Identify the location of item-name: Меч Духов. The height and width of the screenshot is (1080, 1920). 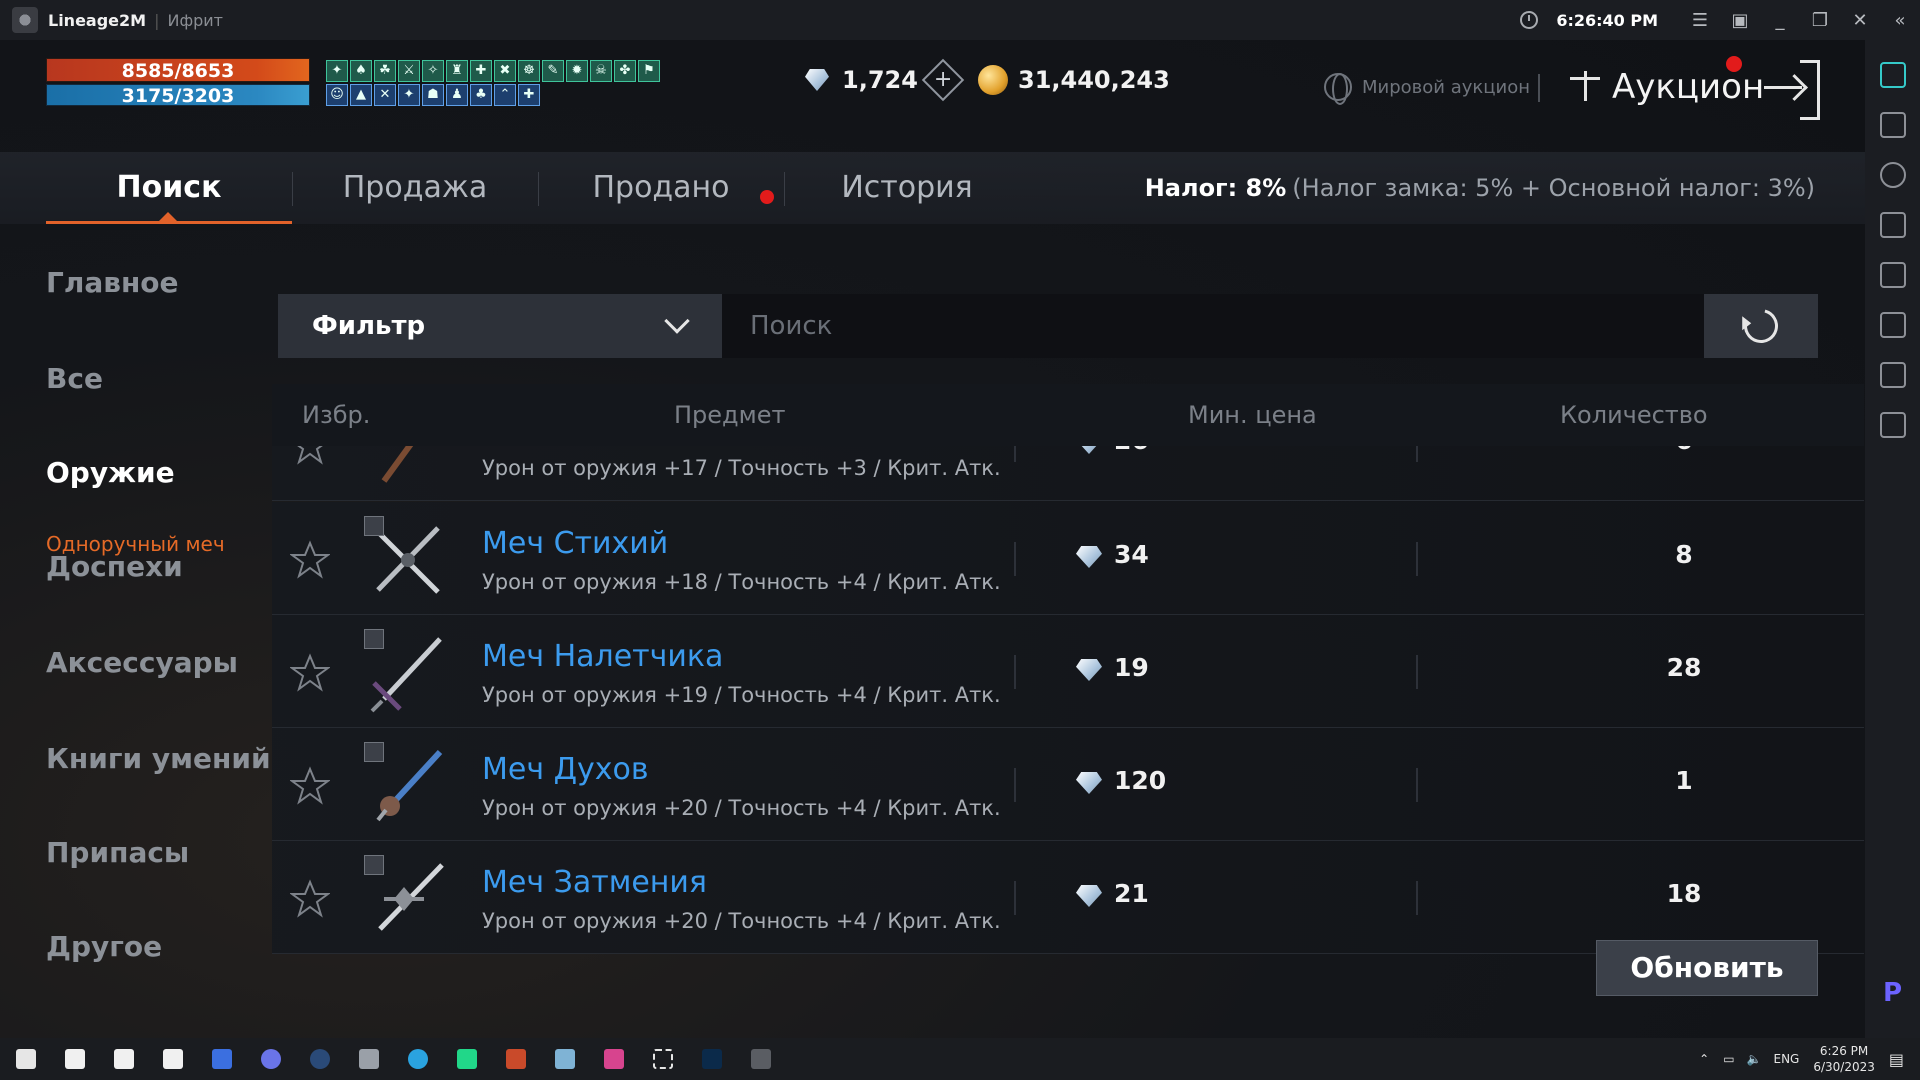
(565, 769).